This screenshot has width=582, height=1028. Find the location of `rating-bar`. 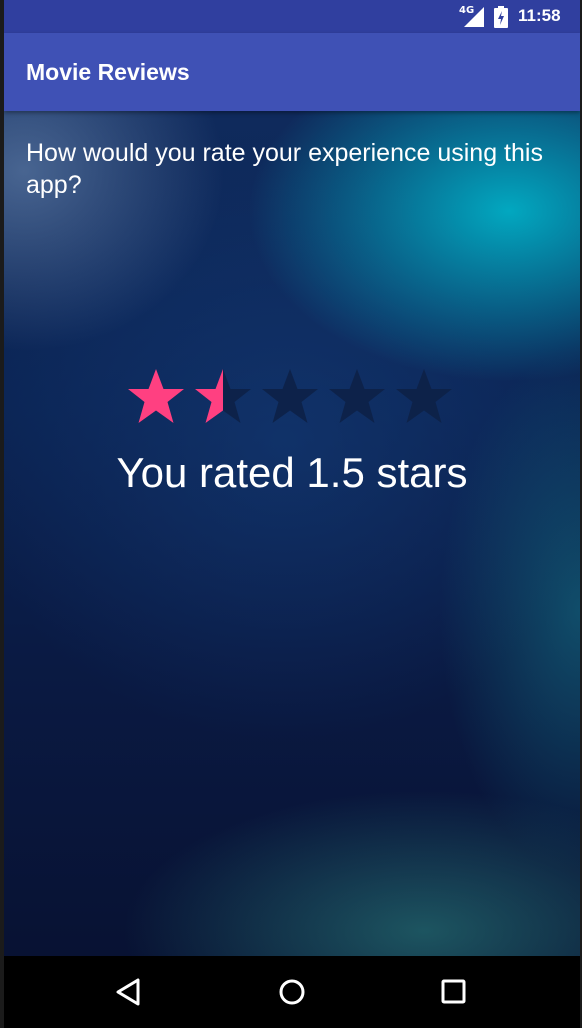

rating-bar is located at coordinates (296, 397).